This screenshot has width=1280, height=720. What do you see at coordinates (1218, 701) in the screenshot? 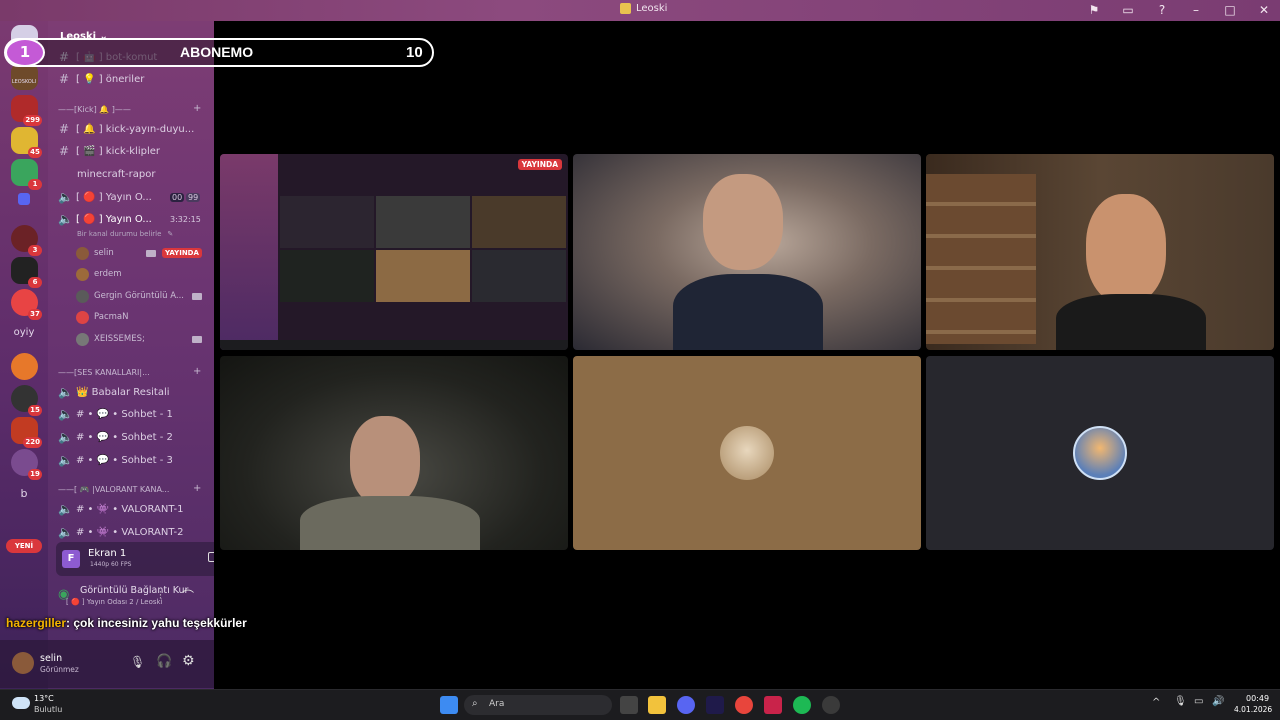
I see `volume-icon: 🔊` at bounding box center [1218, 701].